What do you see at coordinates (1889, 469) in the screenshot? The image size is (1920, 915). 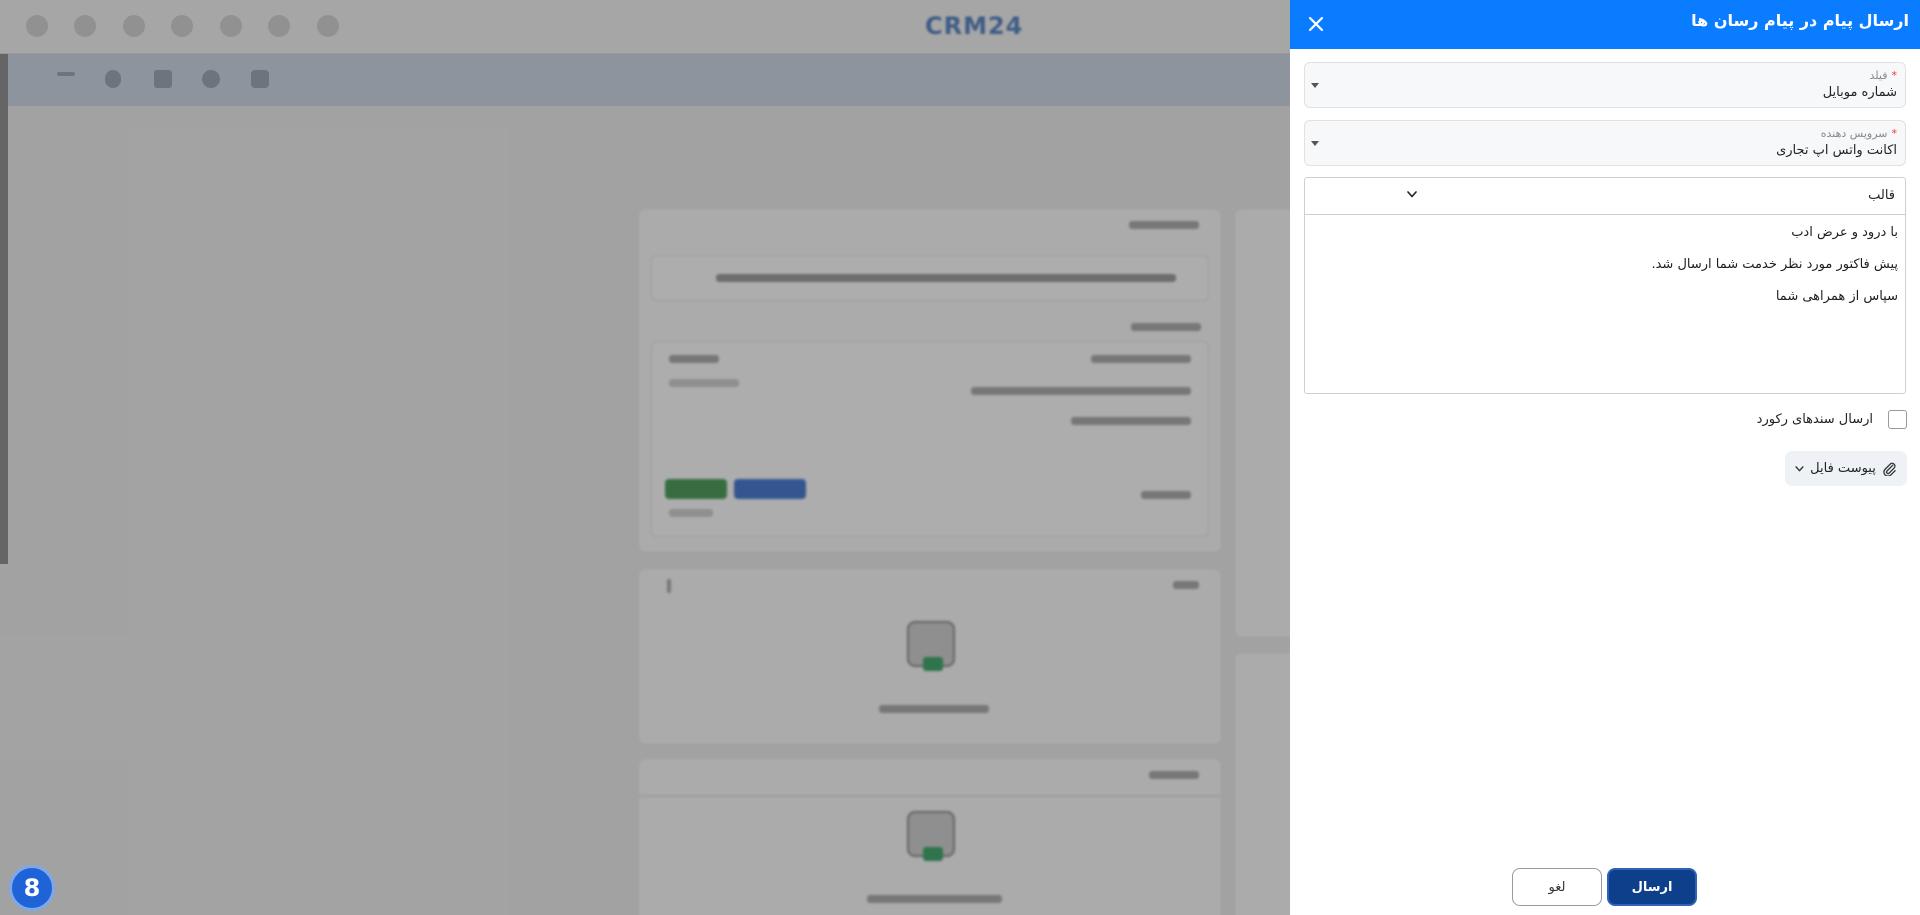 I see `paperclip-icon` at bounding box center [1889, 469].